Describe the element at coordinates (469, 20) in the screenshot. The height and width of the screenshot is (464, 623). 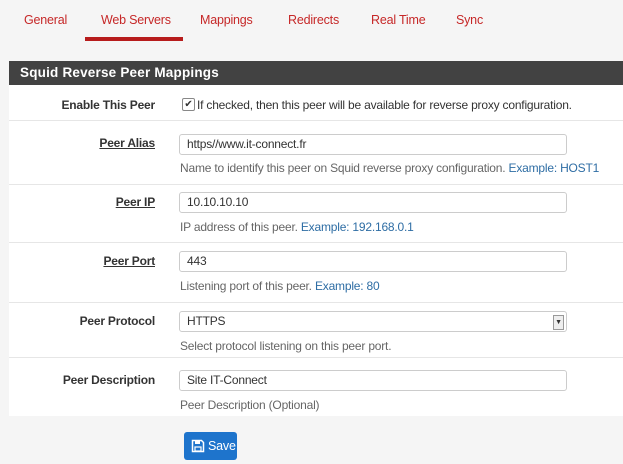
I see `tab-sync: Sync` at that location.